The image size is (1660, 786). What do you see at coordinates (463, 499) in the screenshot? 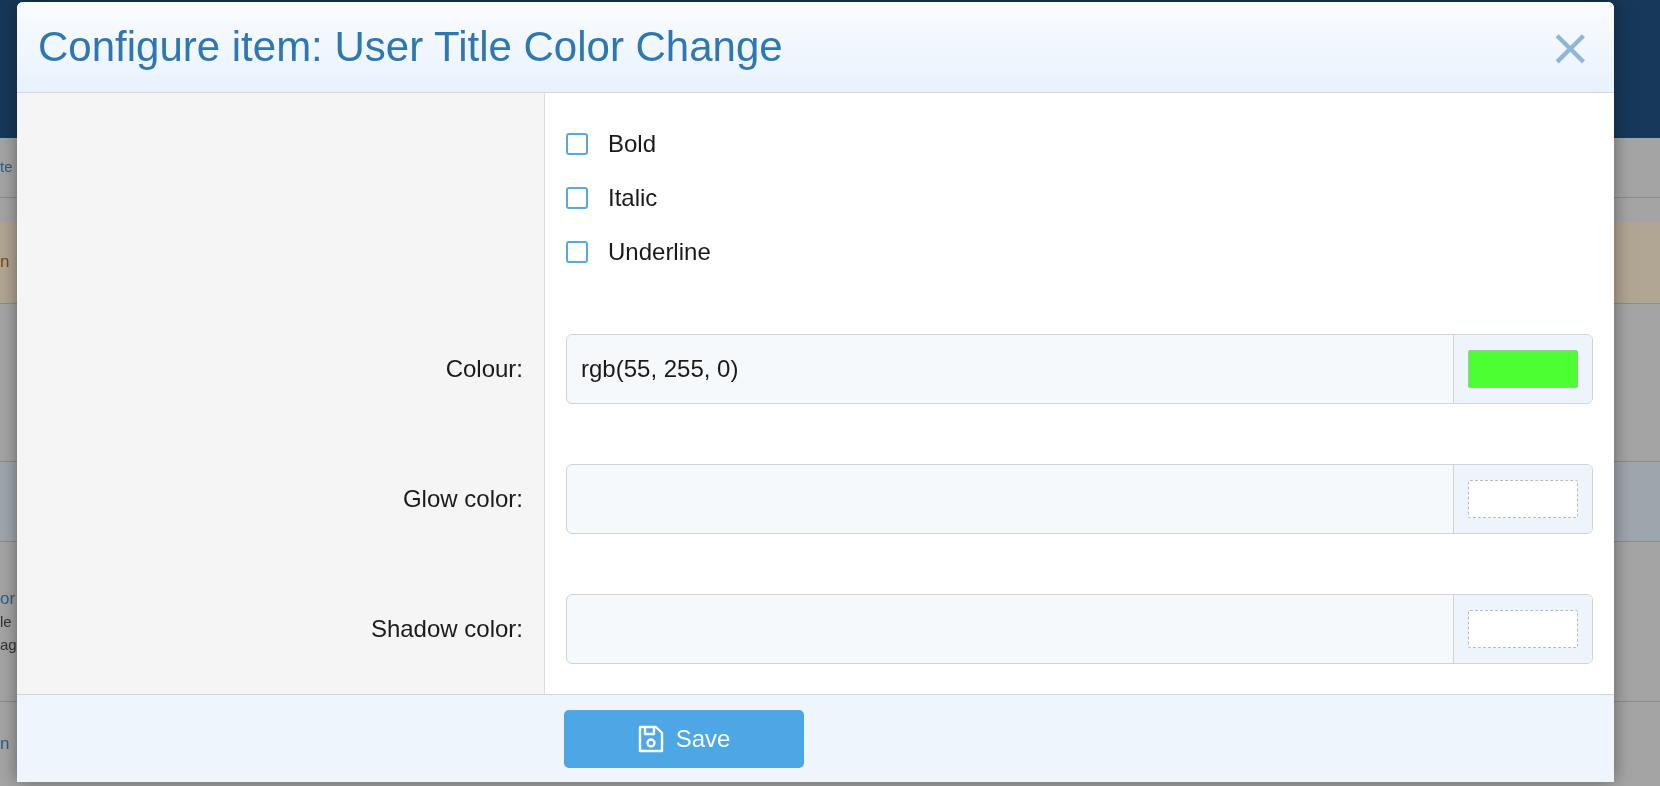
I see `field-label: Glow color:` at bounding box center [463, 499].